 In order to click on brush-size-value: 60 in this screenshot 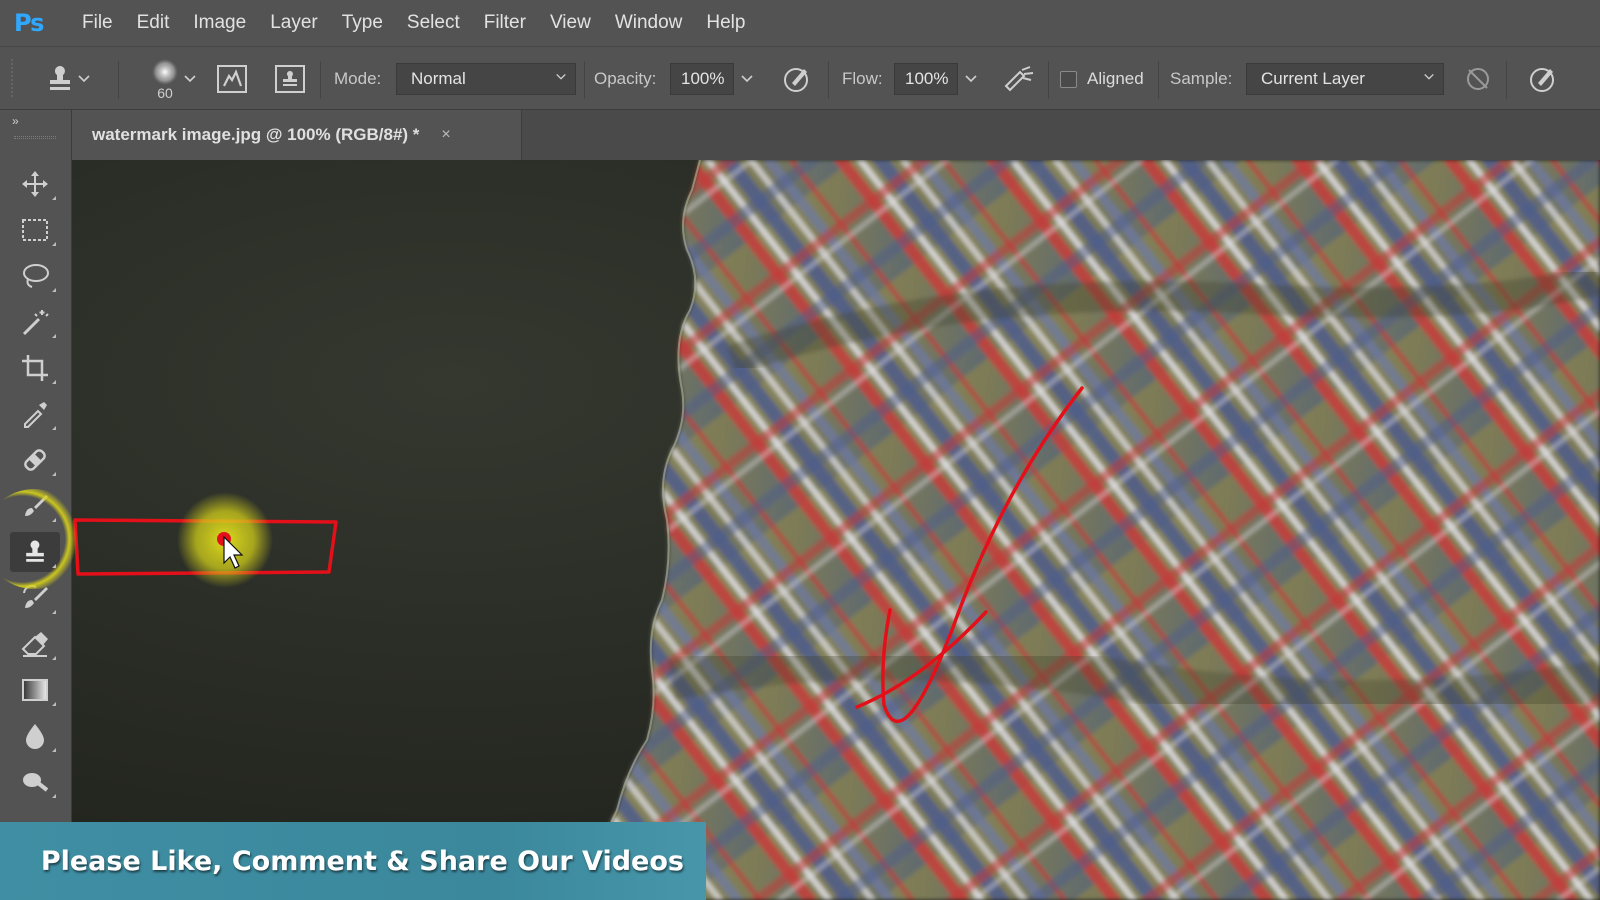, I will do `click(165, 93)`.